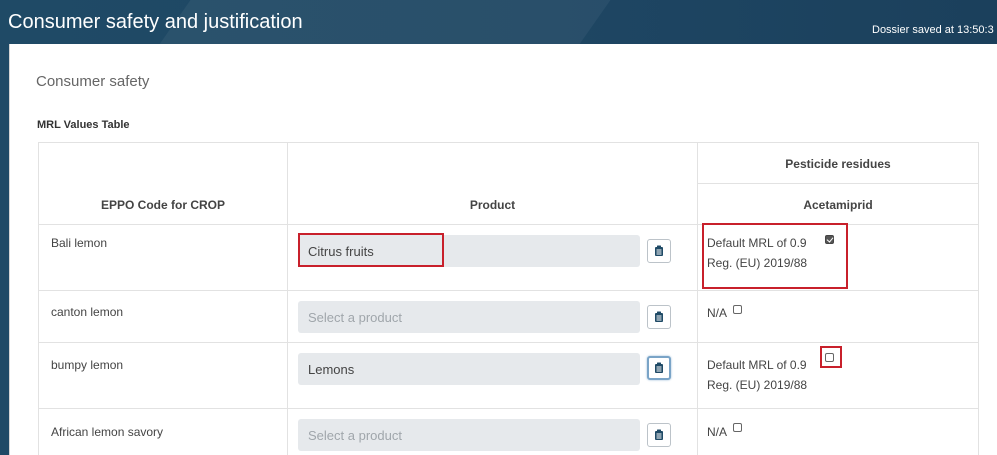  I want to click on sidebar-stripe, so click(4, 249).